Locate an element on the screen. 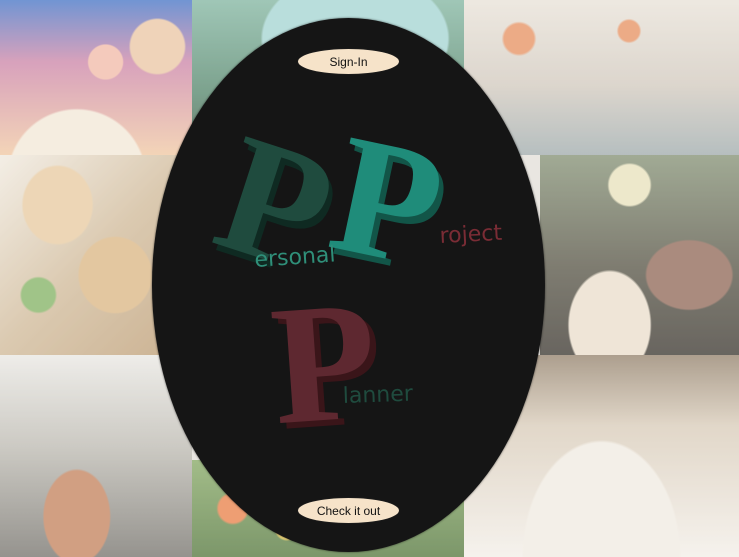  logo-letter-planner: P is located at coordinates (324, 362).